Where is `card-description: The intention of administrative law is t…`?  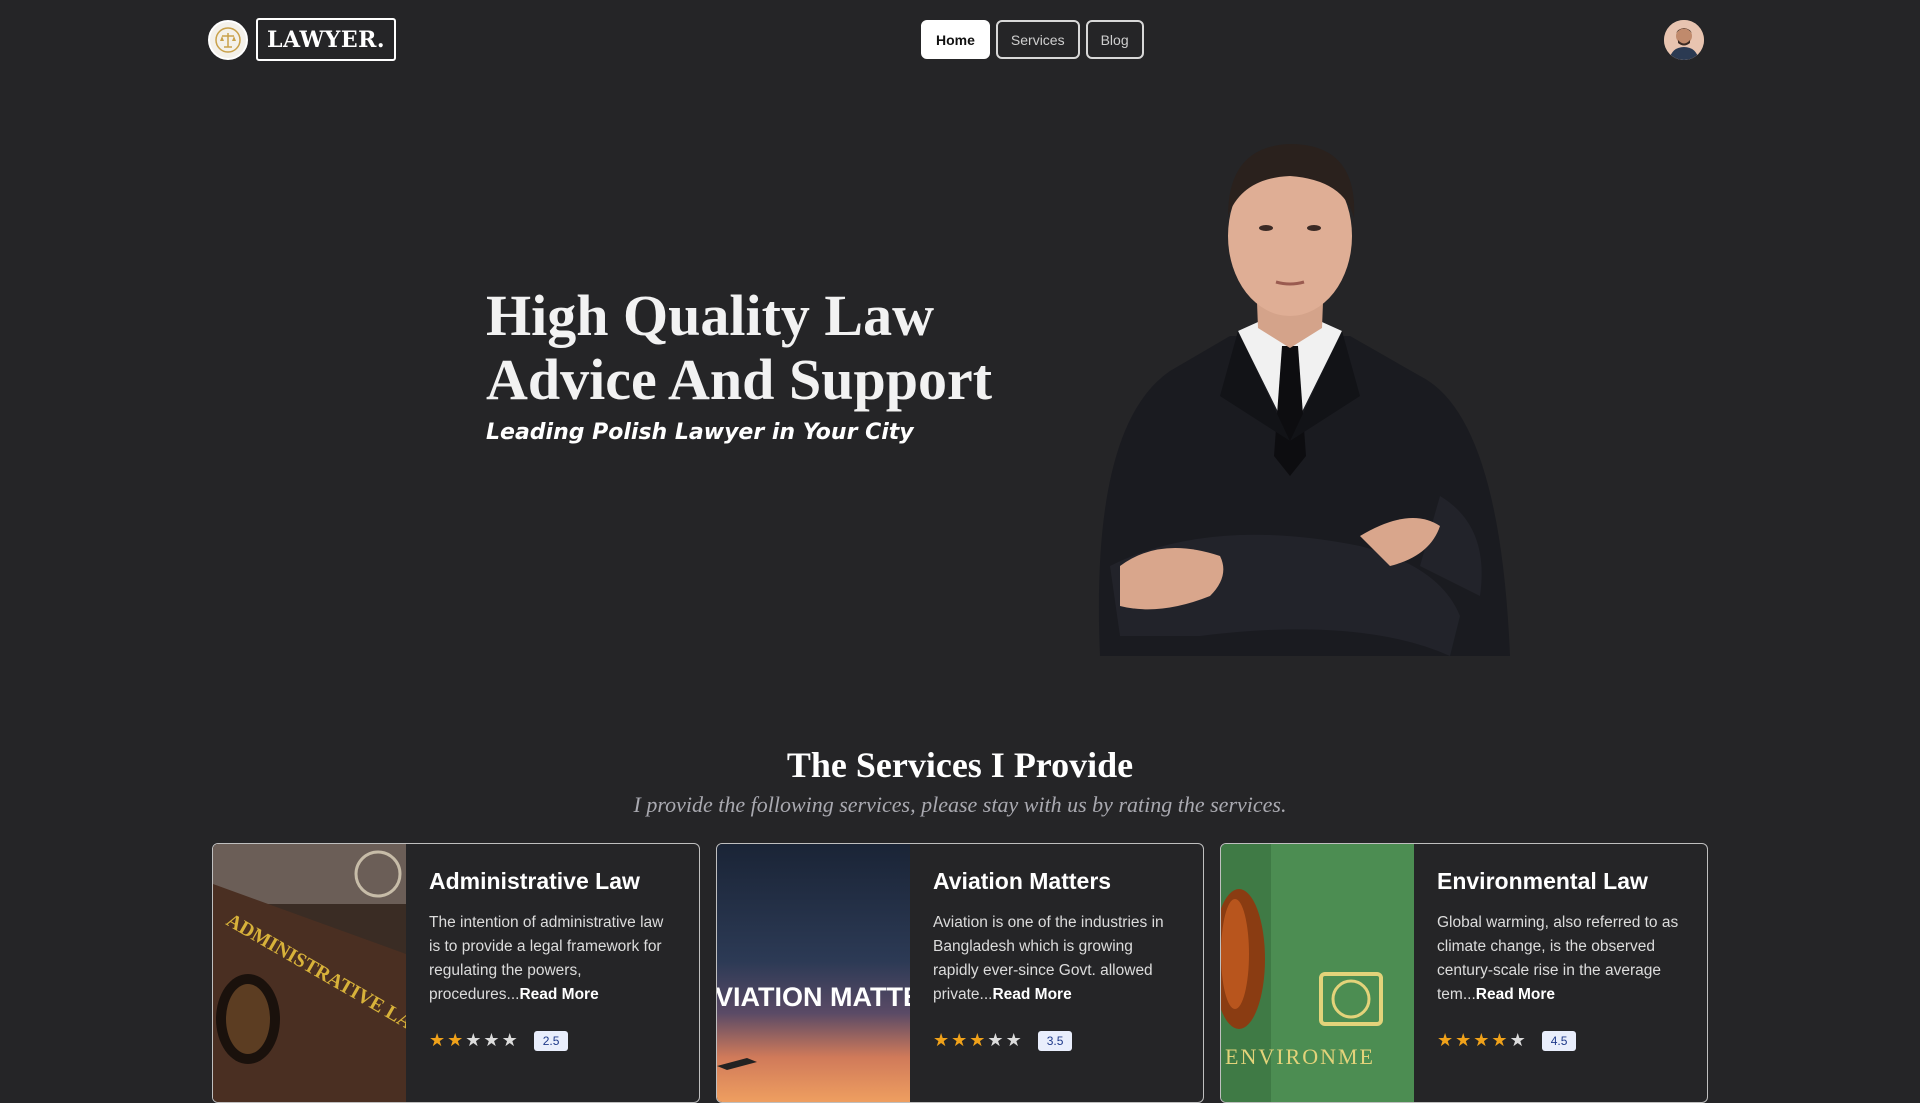 card-description: The intention of administrative law is t… is located at coordinates (553, 959).